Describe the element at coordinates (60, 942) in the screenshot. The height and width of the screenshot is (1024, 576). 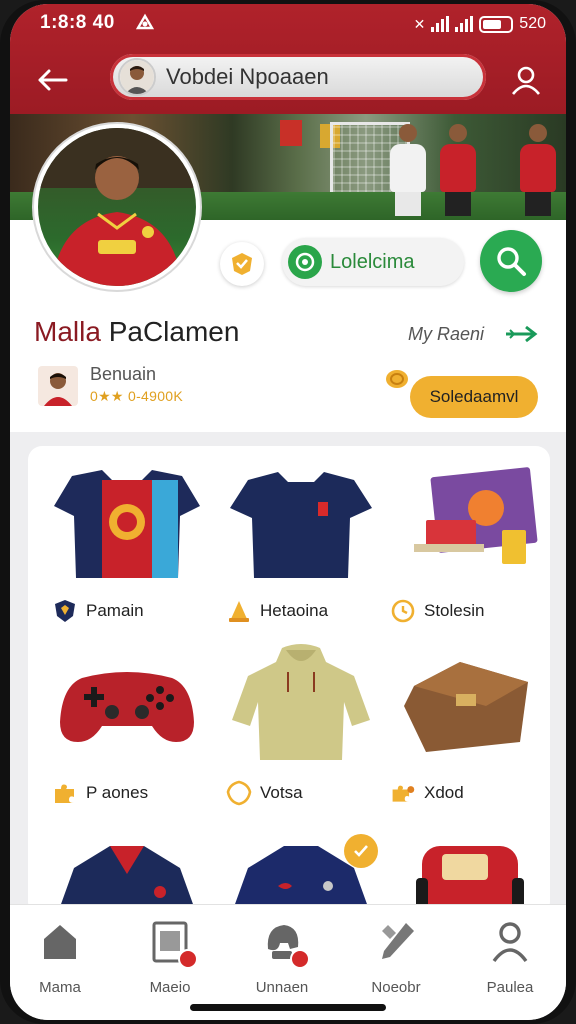
I see `home-icon` at that location.